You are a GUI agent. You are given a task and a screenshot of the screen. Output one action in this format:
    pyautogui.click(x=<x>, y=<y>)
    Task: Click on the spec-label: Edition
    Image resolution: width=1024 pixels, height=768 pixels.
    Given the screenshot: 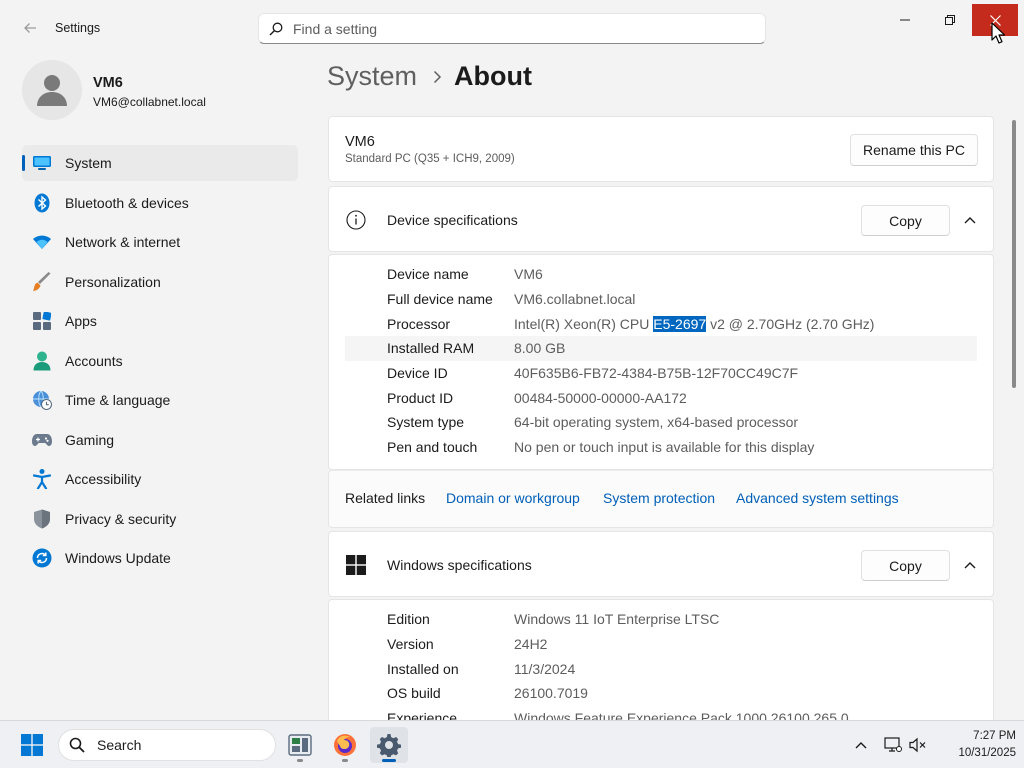 What is the action you would take?
    pyautogui.click(x=408, y=619)
    